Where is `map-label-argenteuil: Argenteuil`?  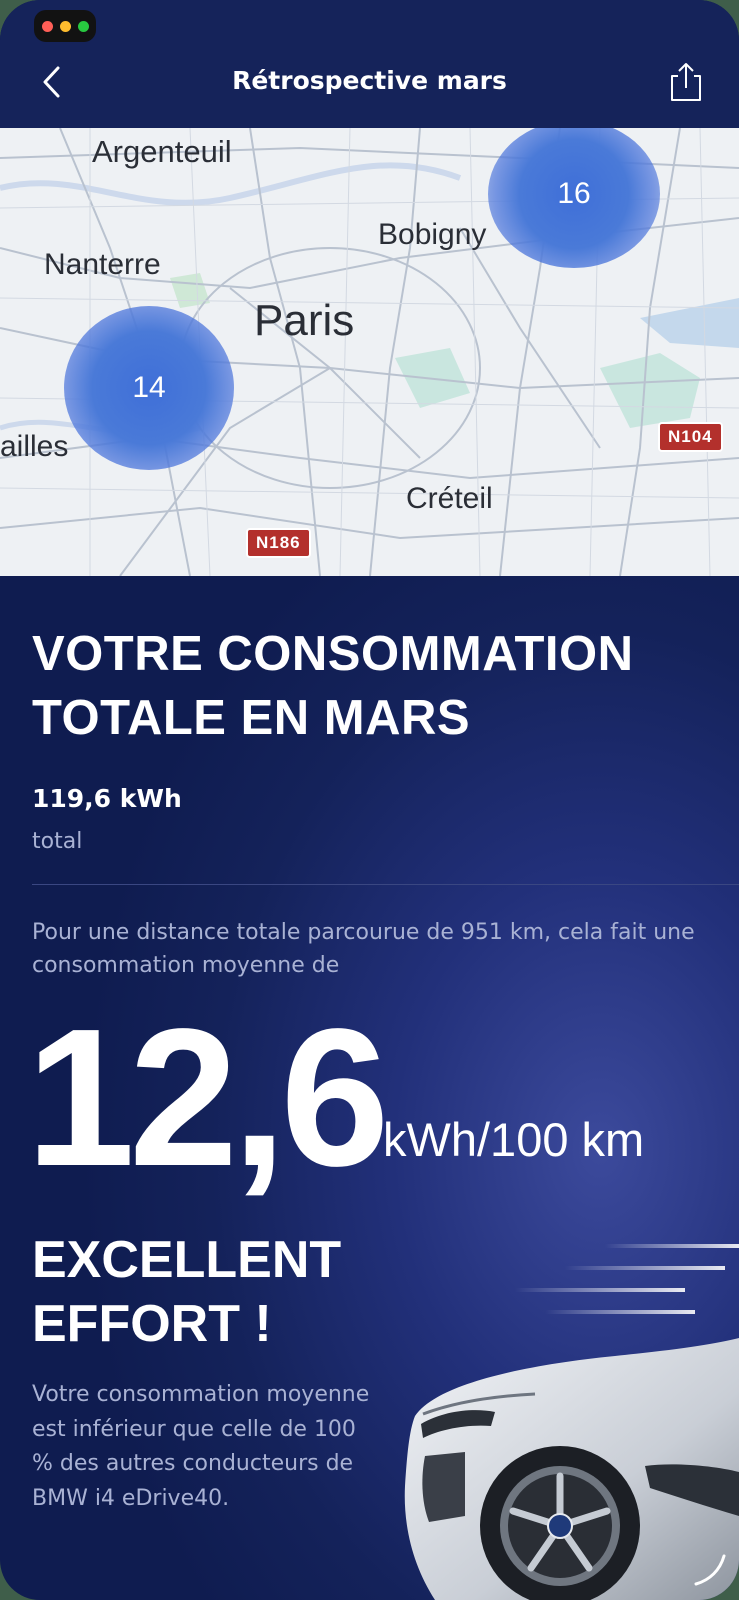
map-label-argenteuil: Argenteuil is located at coordinates (162, 151).